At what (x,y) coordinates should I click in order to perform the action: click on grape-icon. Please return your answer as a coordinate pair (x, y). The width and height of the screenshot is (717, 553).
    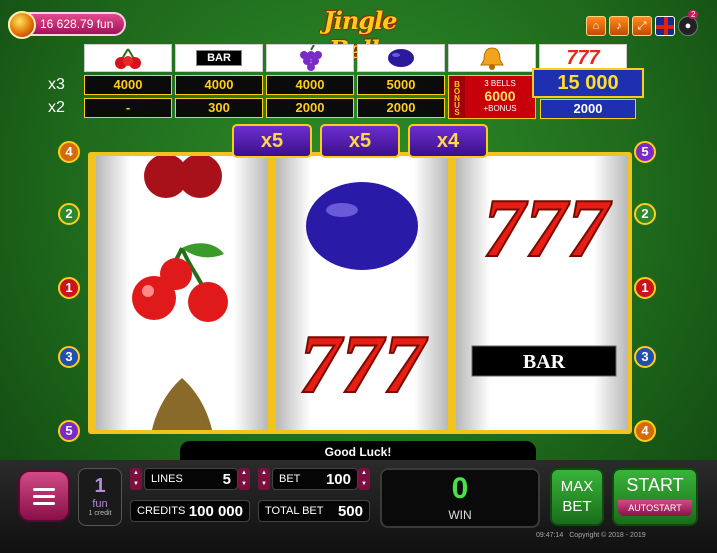
    Looking at the image, I should click on (310, 58).